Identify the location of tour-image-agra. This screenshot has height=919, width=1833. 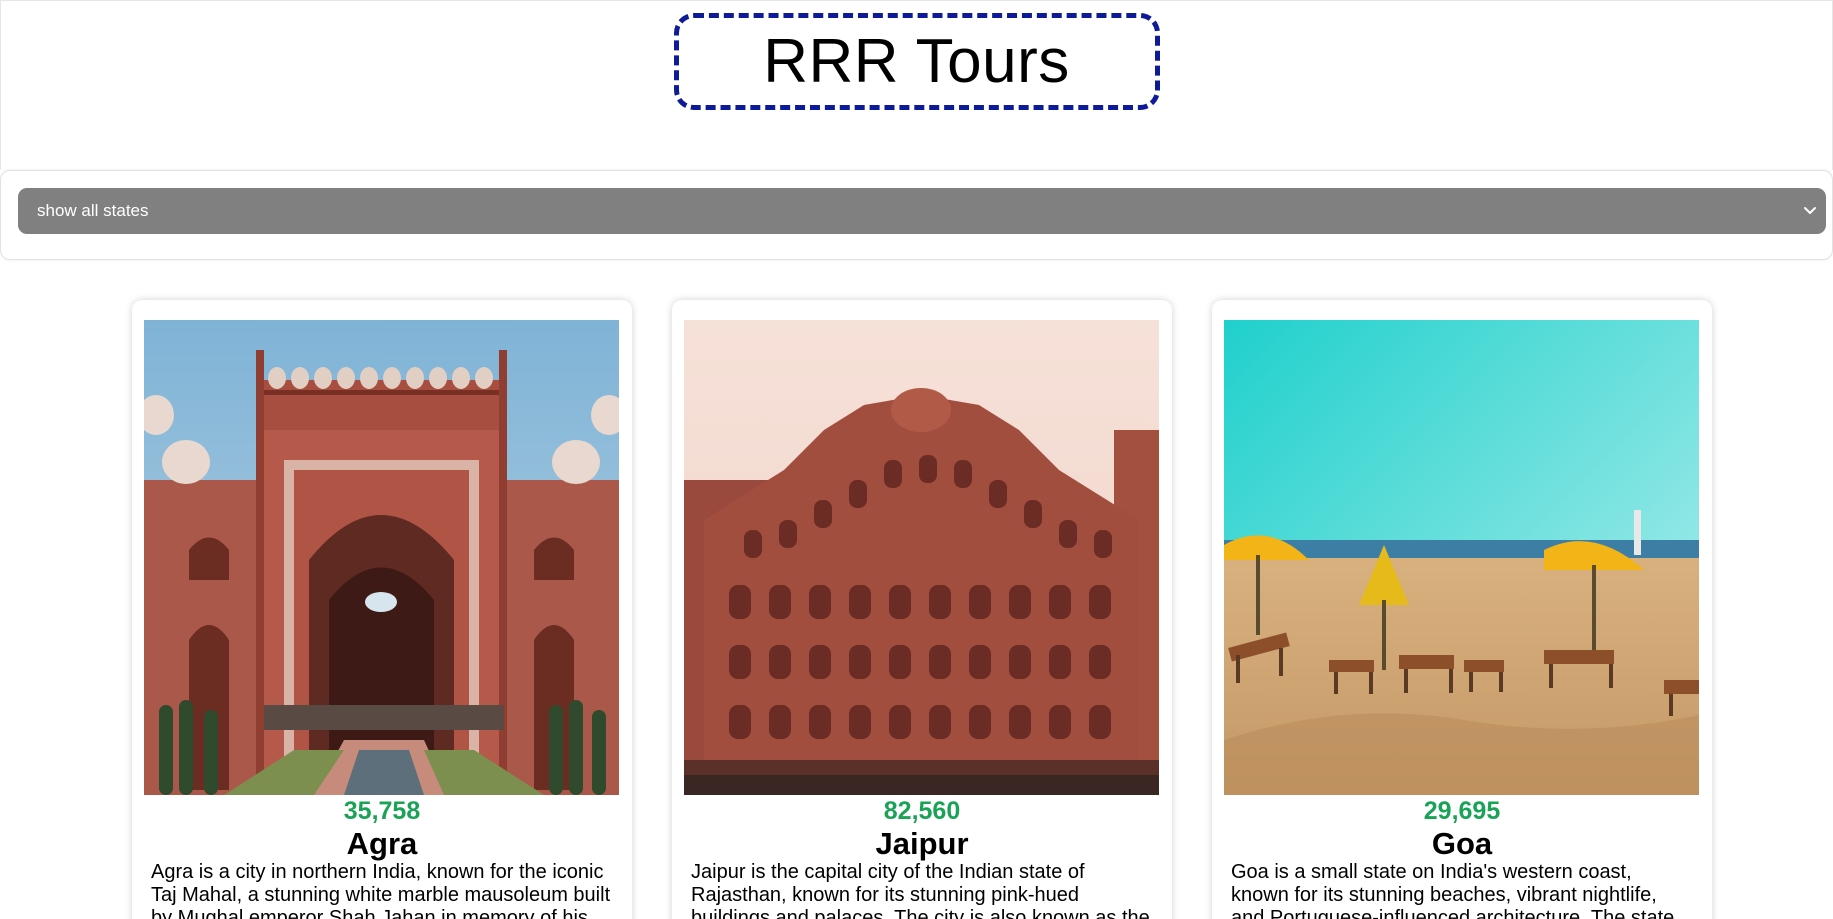
(381, 557).